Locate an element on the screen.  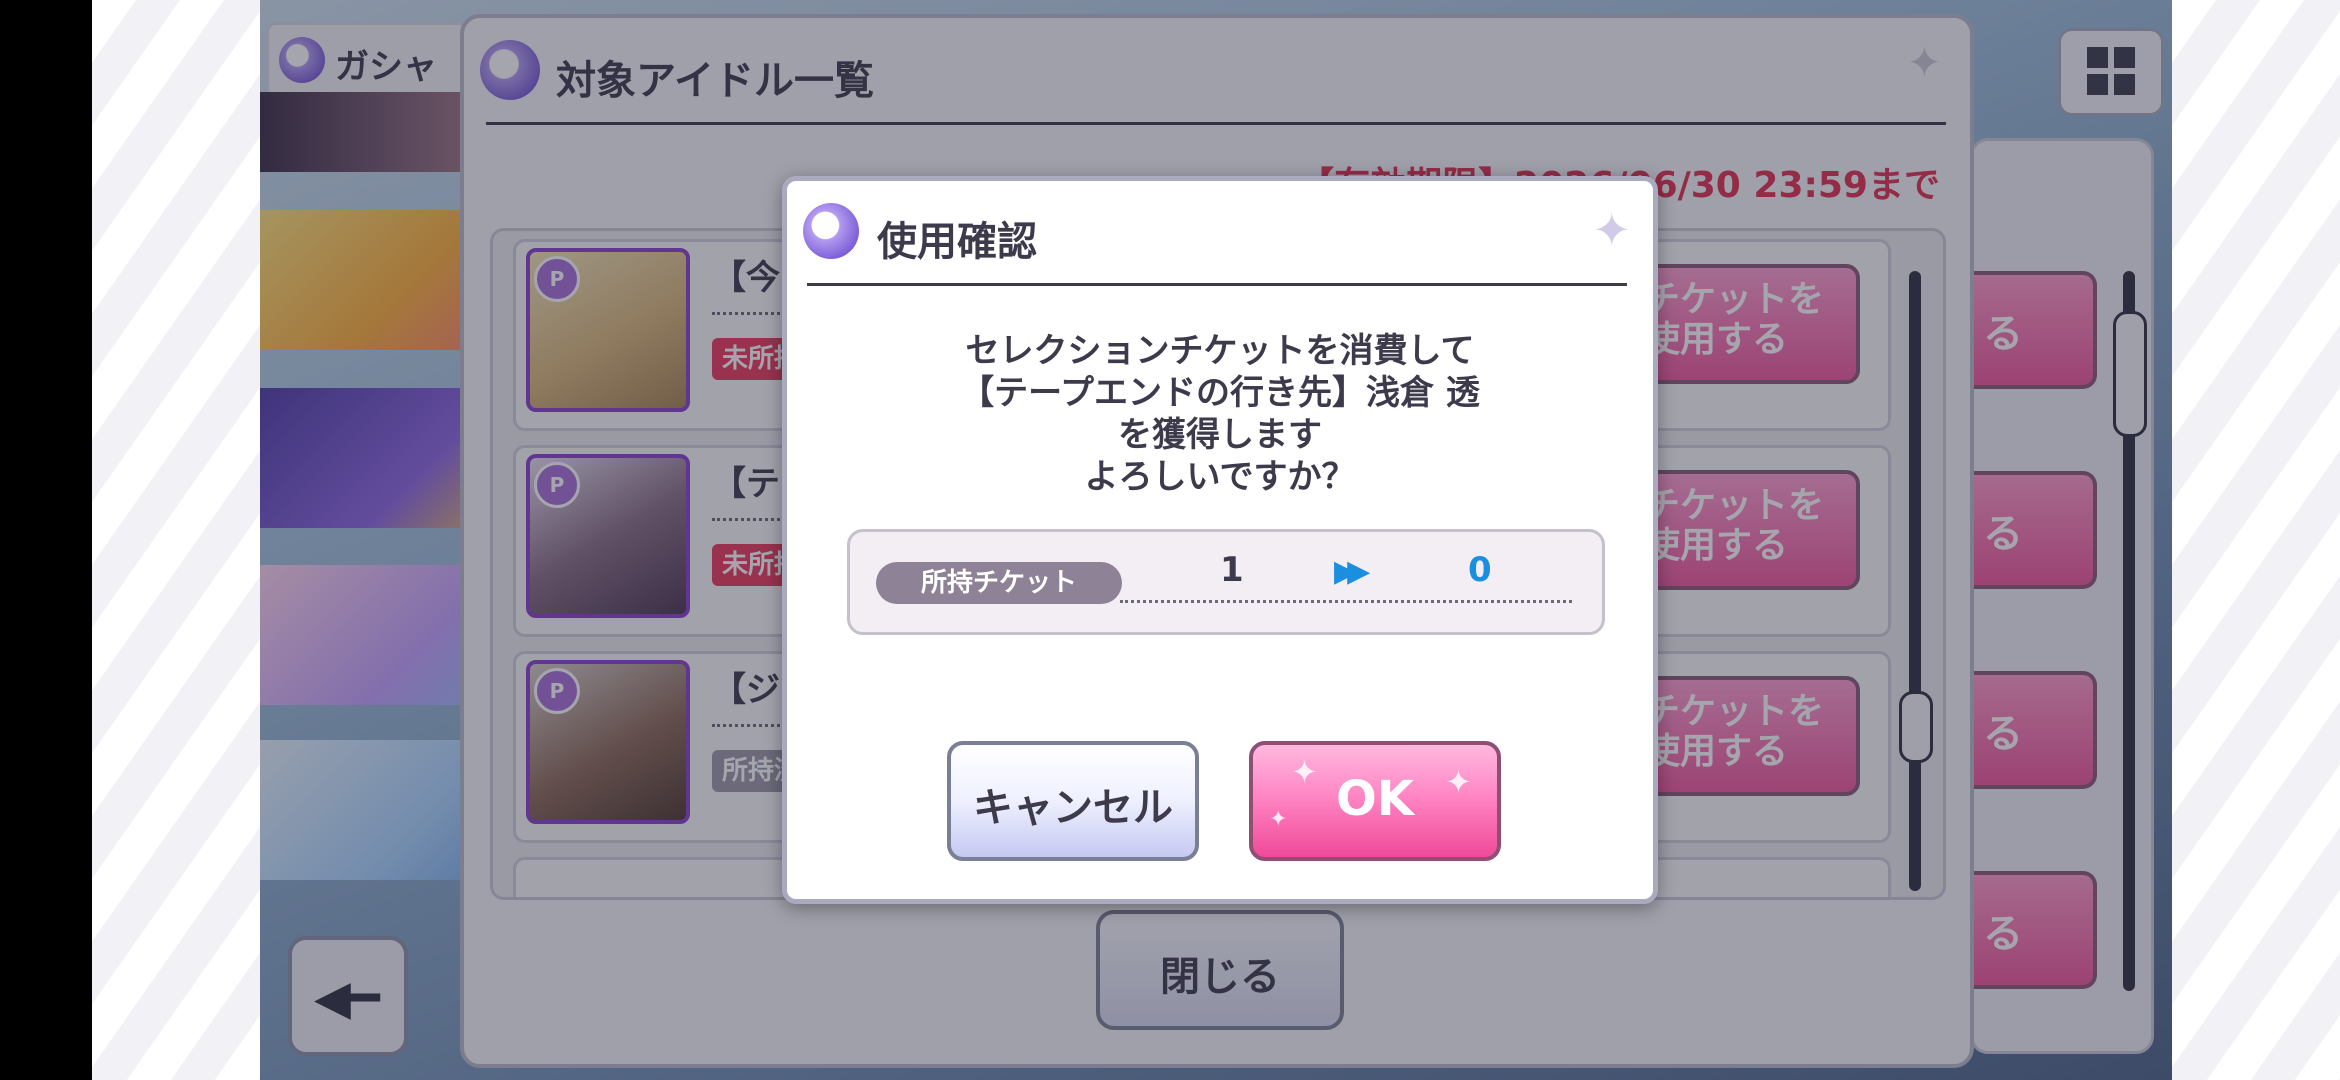
ticket-count-box: 所持チケット 1 ▶▶ 0 is located at coordinates (1226, 582).